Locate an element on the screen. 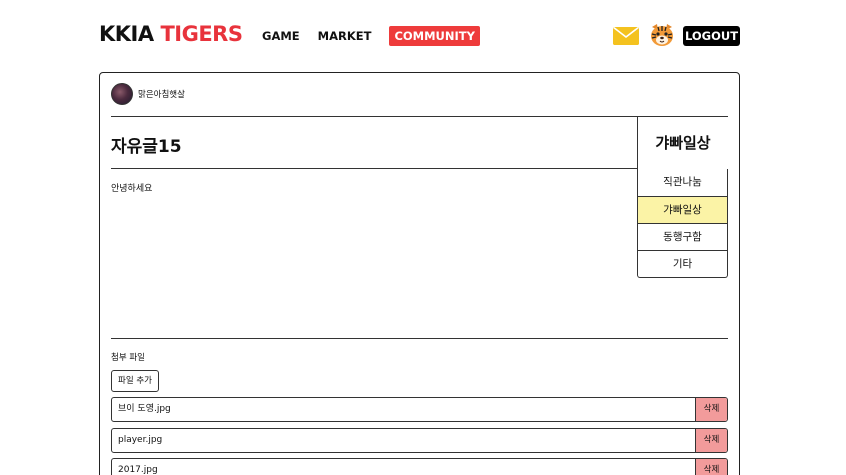 This screenshot has height=475, width=846. add-file-button: 파일 추가 is located at coordinates (135, 381).